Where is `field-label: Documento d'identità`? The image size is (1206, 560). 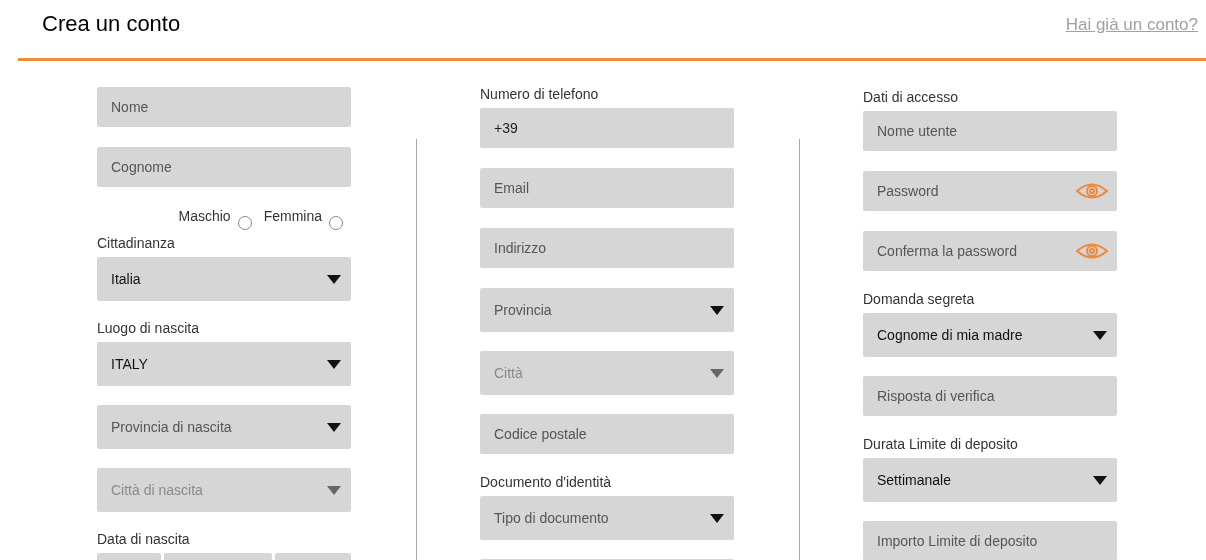
field-label: Documento d'identità is located at coordinates (546, 482).